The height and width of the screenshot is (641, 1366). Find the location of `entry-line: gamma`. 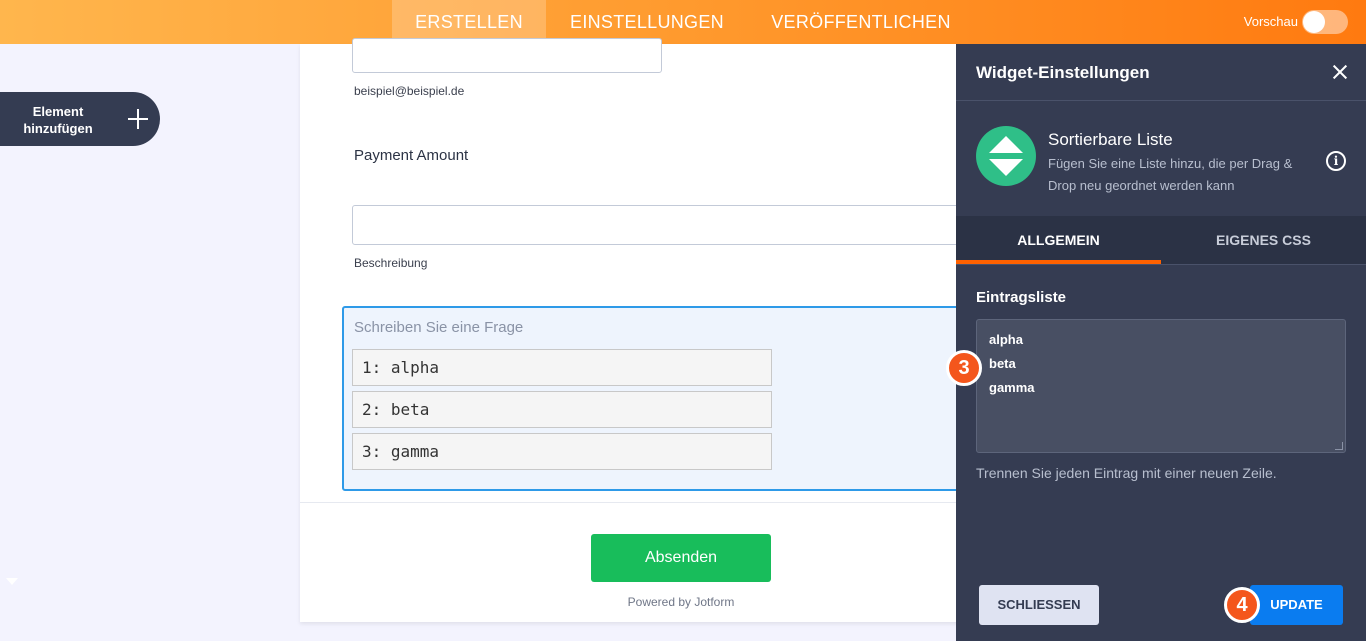

entry-line: gamma is located at coordinates (1012, 387).